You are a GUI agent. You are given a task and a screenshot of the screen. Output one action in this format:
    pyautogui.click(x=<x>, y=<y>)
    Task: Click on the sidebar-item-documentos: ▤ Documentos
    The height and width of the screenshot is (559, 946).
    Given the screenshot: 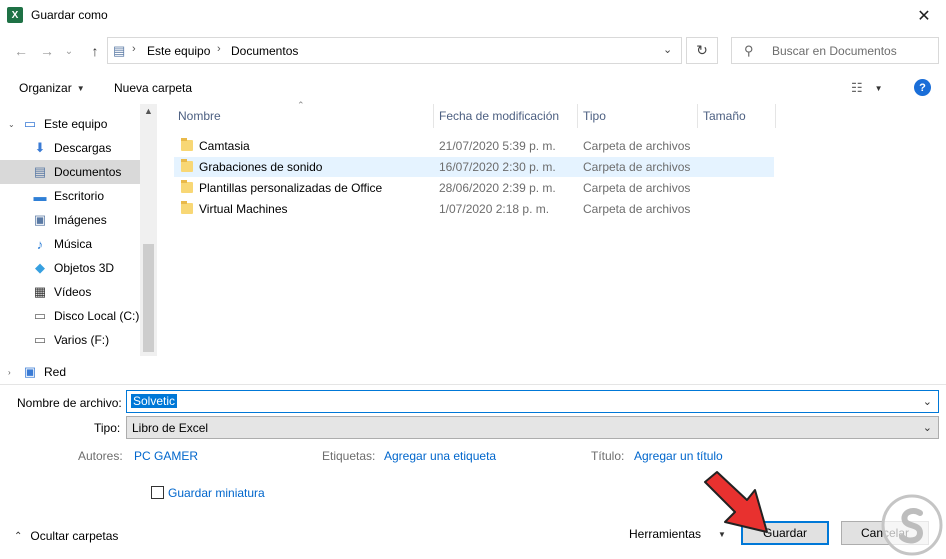 What is the action you would take?
    pyautogui.click(x=70, y=172)
    